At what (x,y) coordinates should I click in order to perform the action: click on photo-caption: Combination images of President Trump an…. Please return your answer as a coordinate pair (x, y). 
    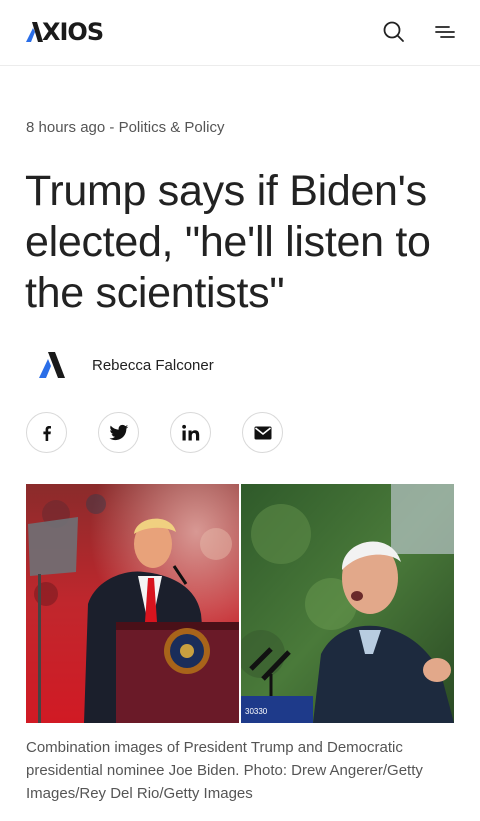
    Looking at the image, I should click on (224, 770).